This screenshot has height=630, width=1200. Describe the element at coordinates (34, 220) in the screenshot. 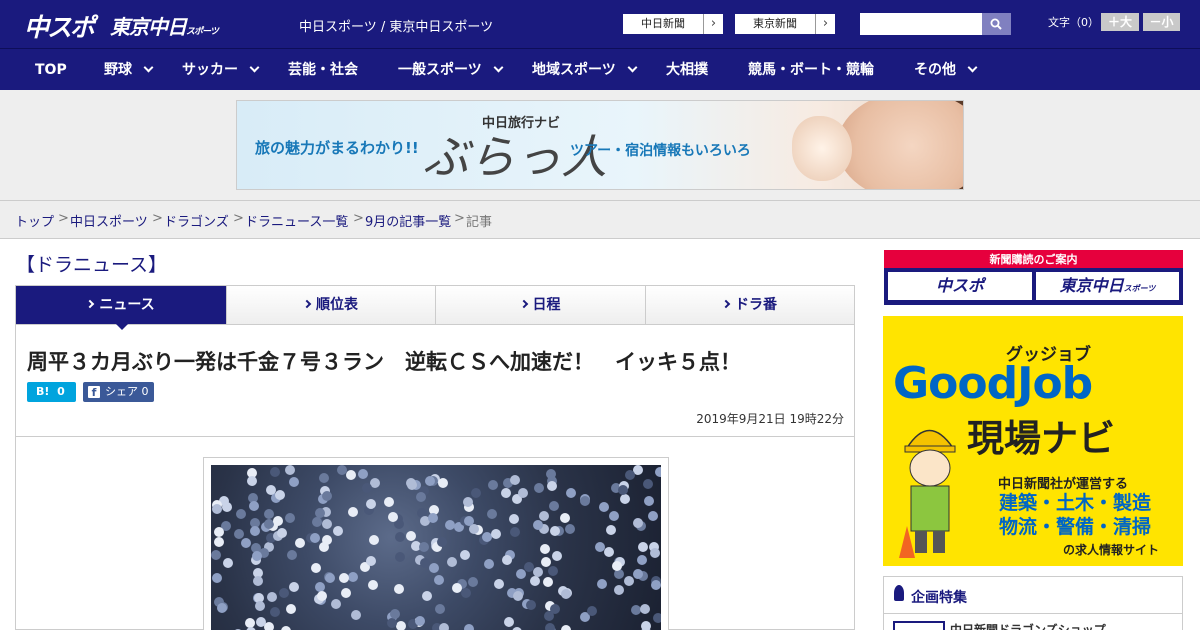

I see `breadcrumb-link: トップ` at that location.